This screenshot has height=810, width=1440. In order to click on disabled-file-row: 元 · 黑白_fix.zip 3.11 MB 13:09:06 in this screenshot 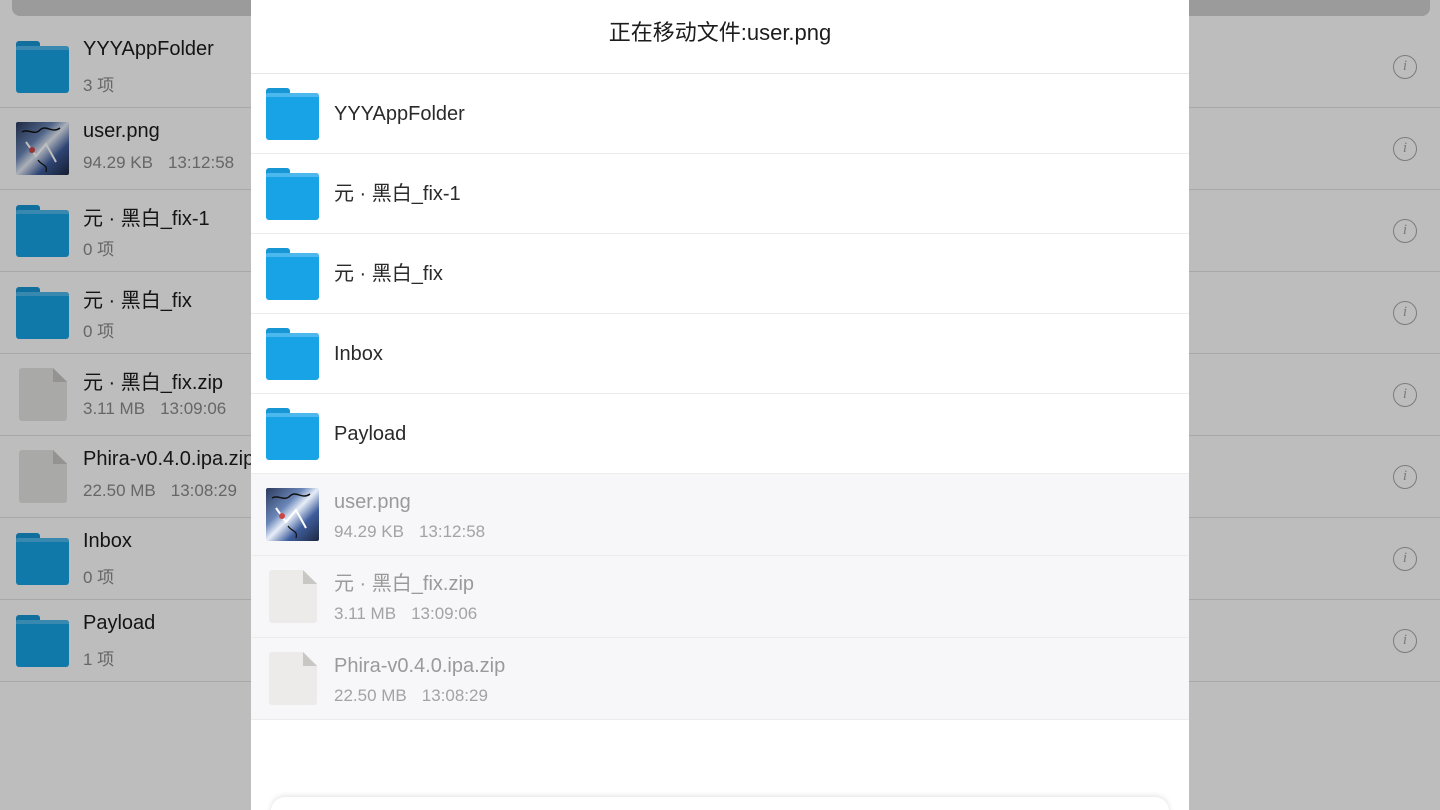, I will do `click(720, 597)`.